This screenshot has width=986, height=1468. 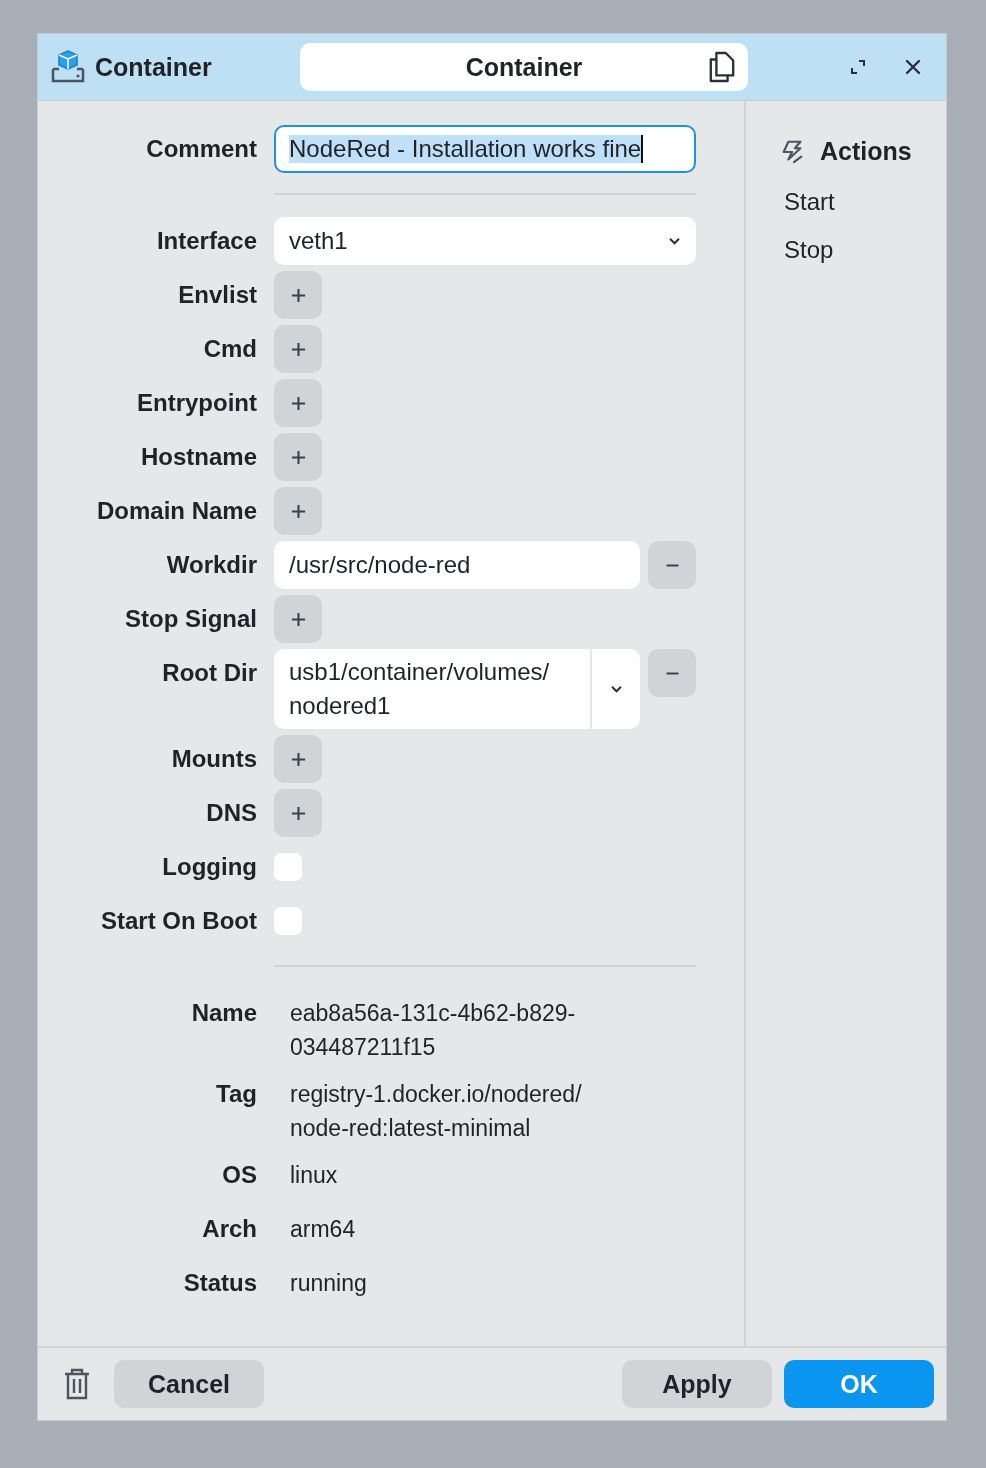 I want to click on field-label: Mounts, so click(x=213, y=759).